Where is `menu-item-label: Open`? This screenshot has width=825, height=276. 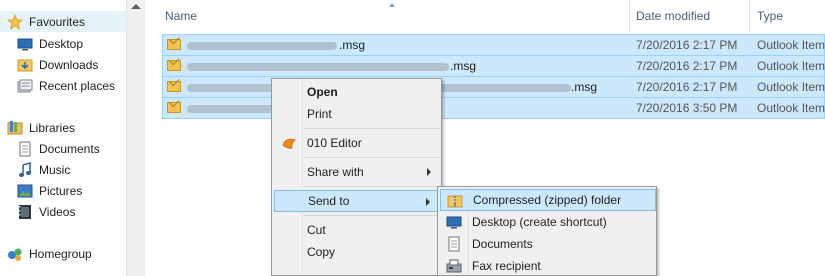
menu-item-label: Open is located at coordinates (322, 92).